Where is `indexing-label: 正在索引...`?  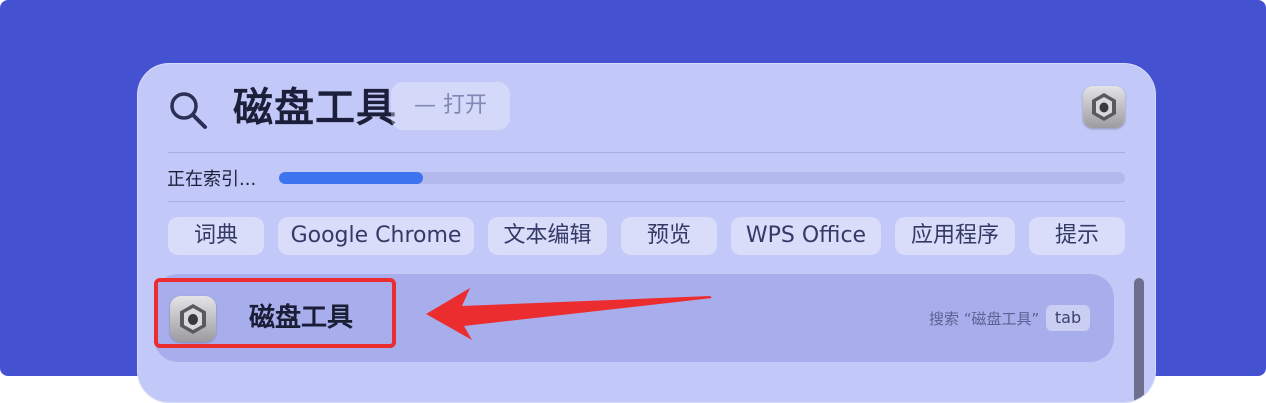
indexing-label: 正在索引... is located at coordinates (212, 179).